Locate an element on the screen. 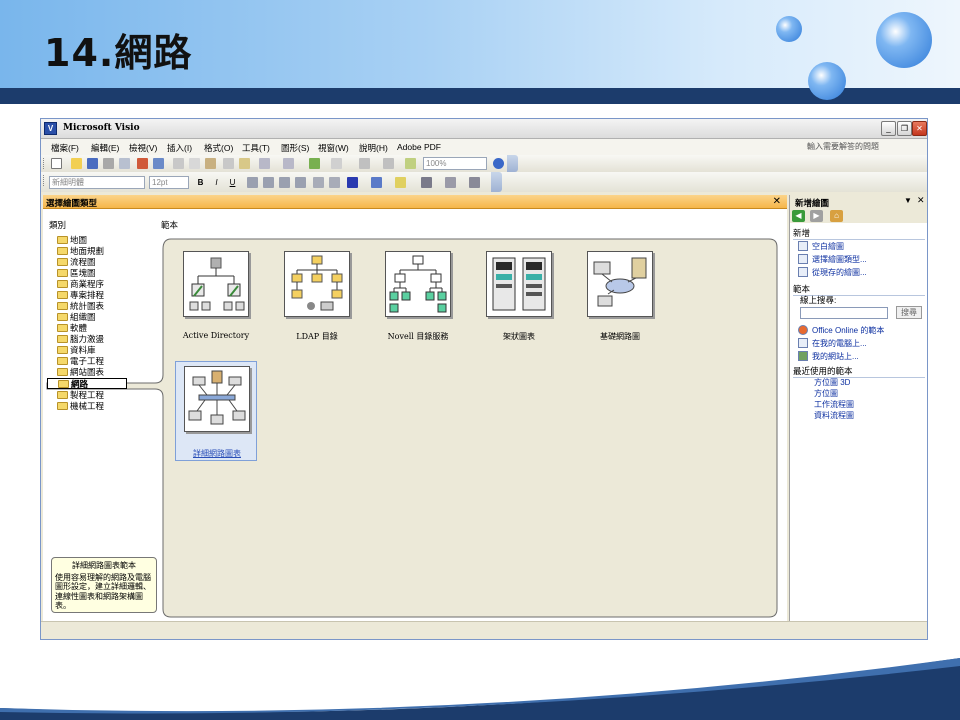 The width and height of the screenshot is (960, 720). print-preview-icon is located at coordinates (124, 163).